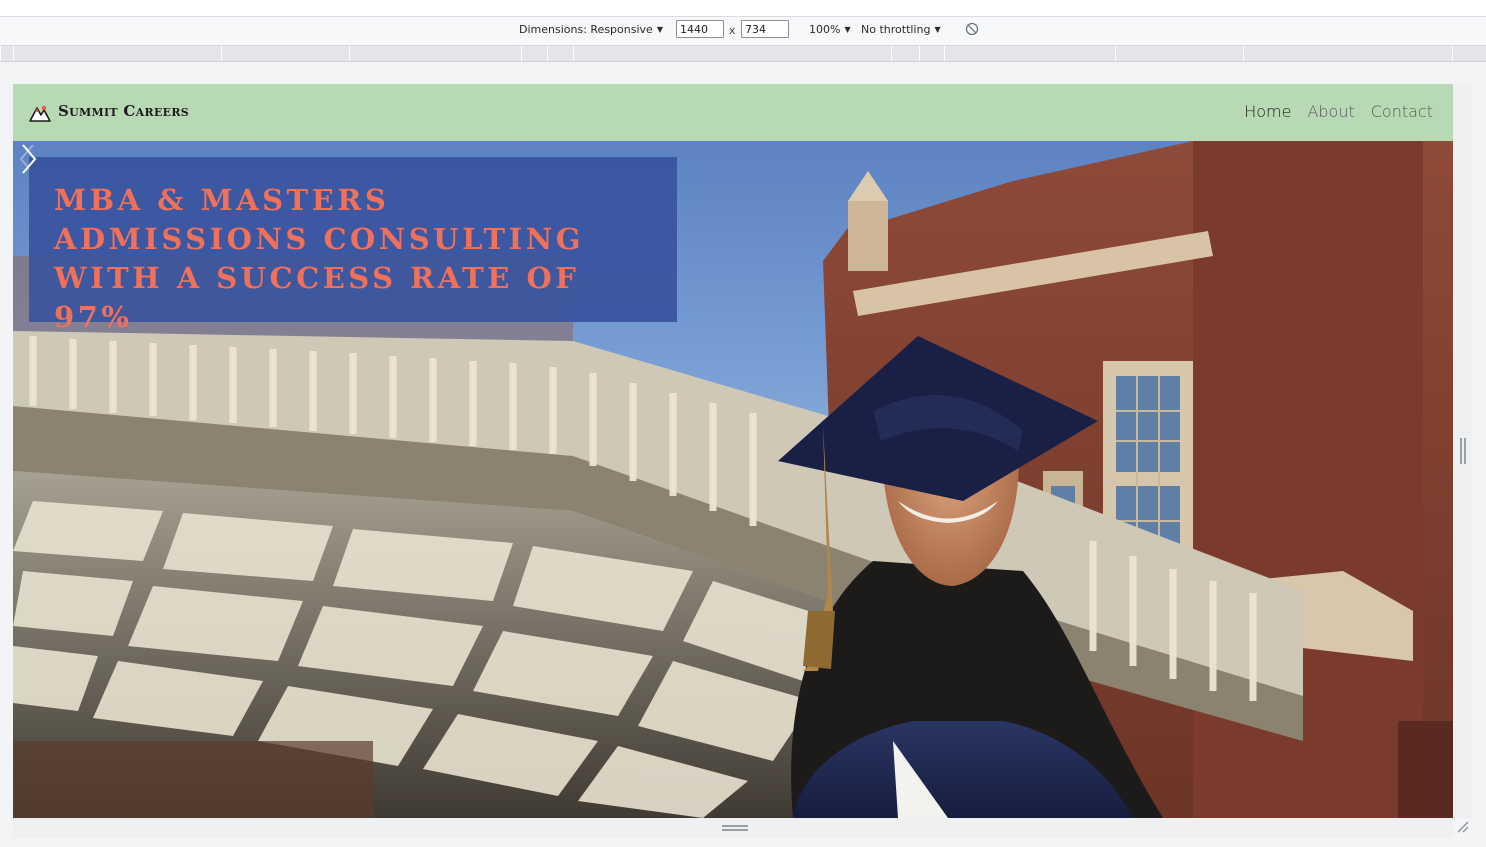 This screenshot has height=847, width=1486. What do you see at coordinates (732, 30) in the screenshot?
I see `times-label: x` at bounding box center [732, 30].